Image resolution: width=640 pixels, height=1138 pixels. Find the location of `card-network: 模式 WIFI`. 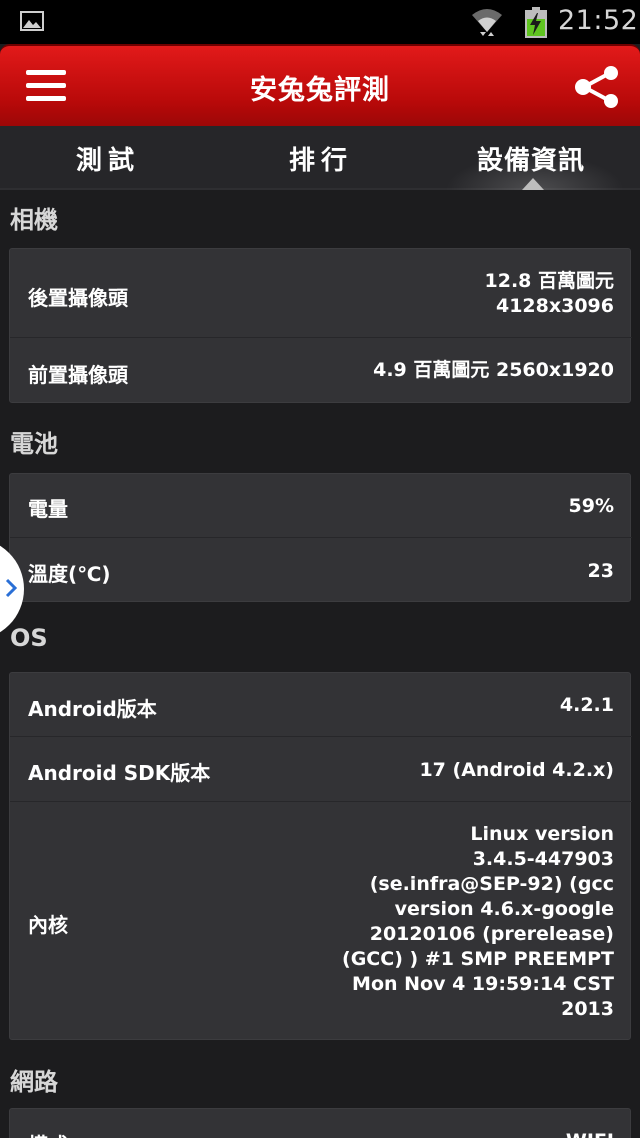

card-network: 模式 WIFI is located at coordinates (320, 1123).